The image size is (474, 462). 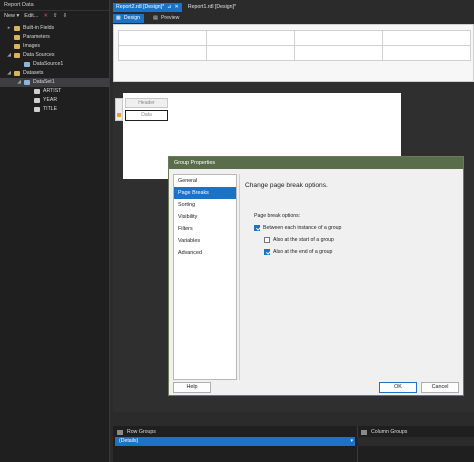 I want to click on move-down-icon: ⇩, so click(x=65, y=16).